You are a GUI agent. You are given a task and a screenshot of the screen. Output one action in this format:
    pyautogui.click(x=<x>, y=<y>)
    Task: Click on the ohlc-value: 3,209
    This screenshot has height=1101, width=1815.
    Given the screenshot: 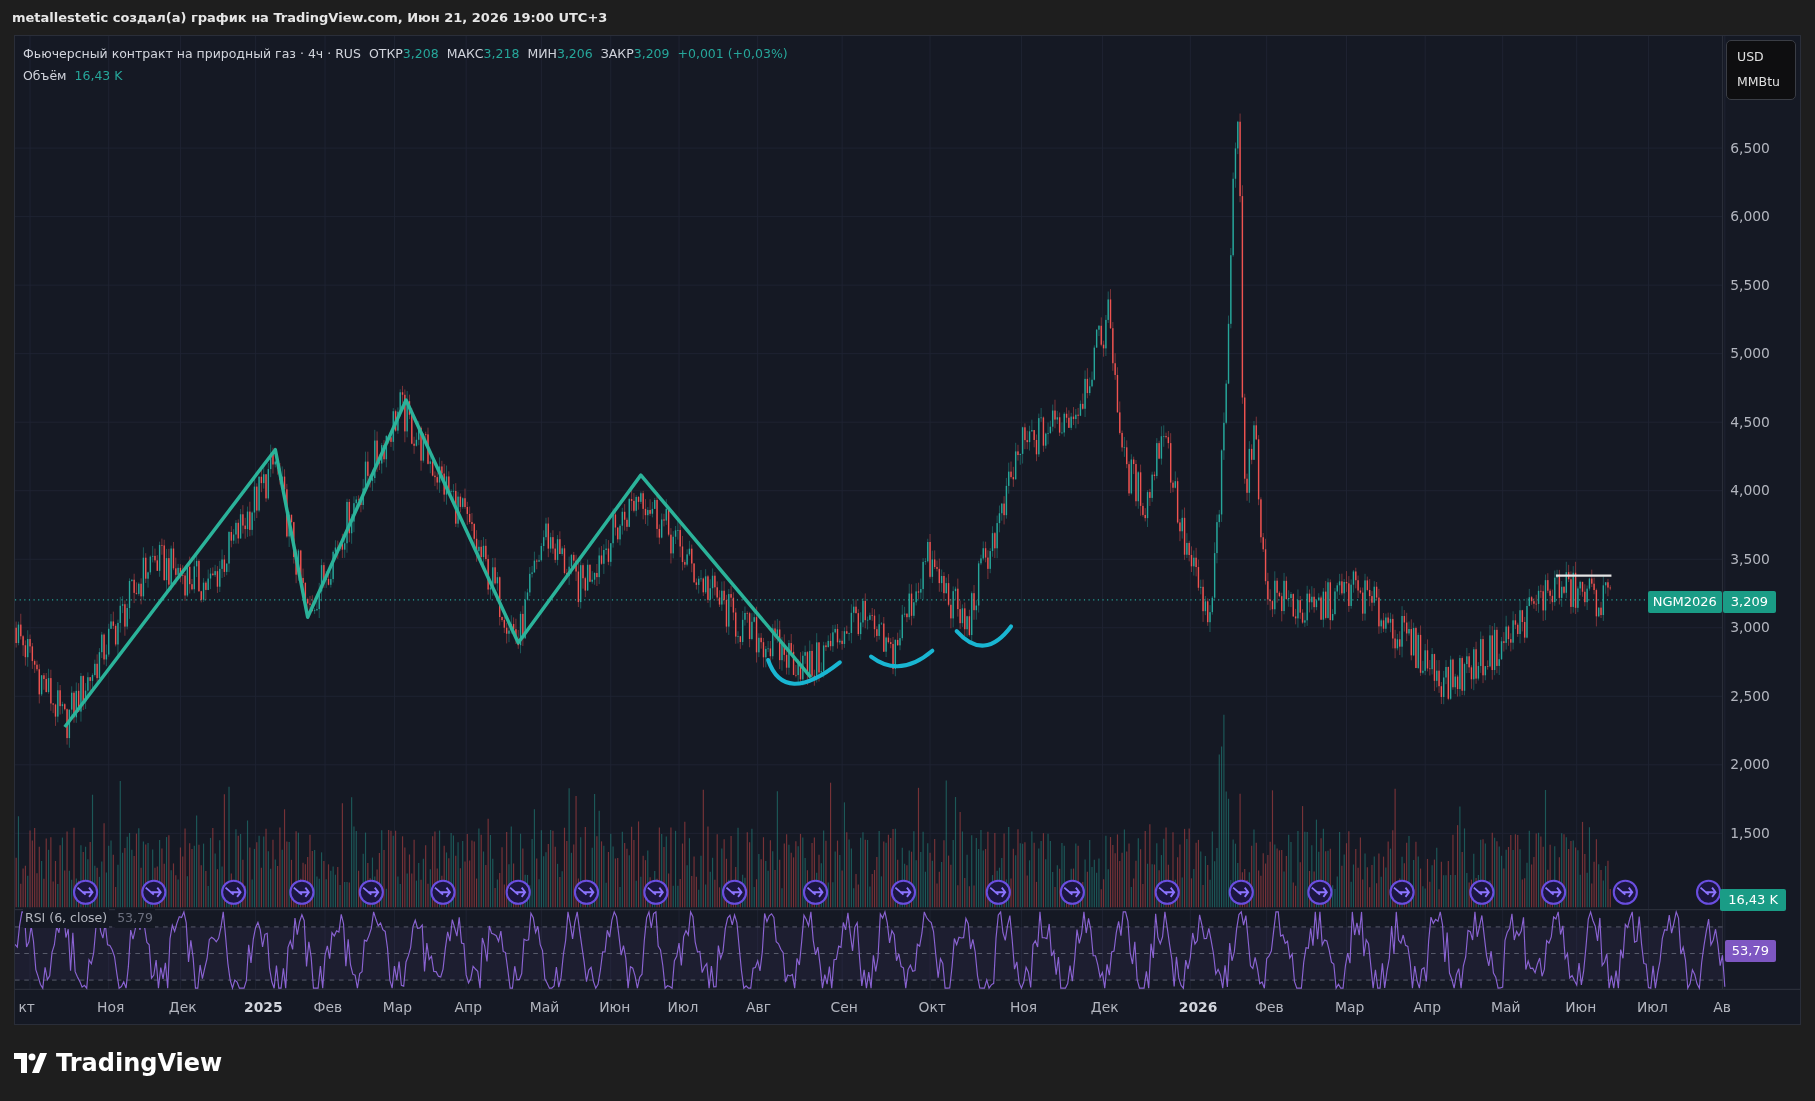 What is the action you would take?
    pyautogui.click(x=651, y=54)
    